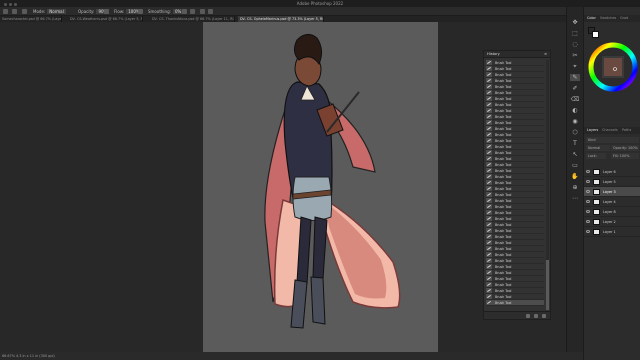  What do you see at coordinates (291, 356) in the screenshot?
I see `status-bar: 66.67% 4.3 in x 11 in (300 ppi)` at bounding box center [291, 356].